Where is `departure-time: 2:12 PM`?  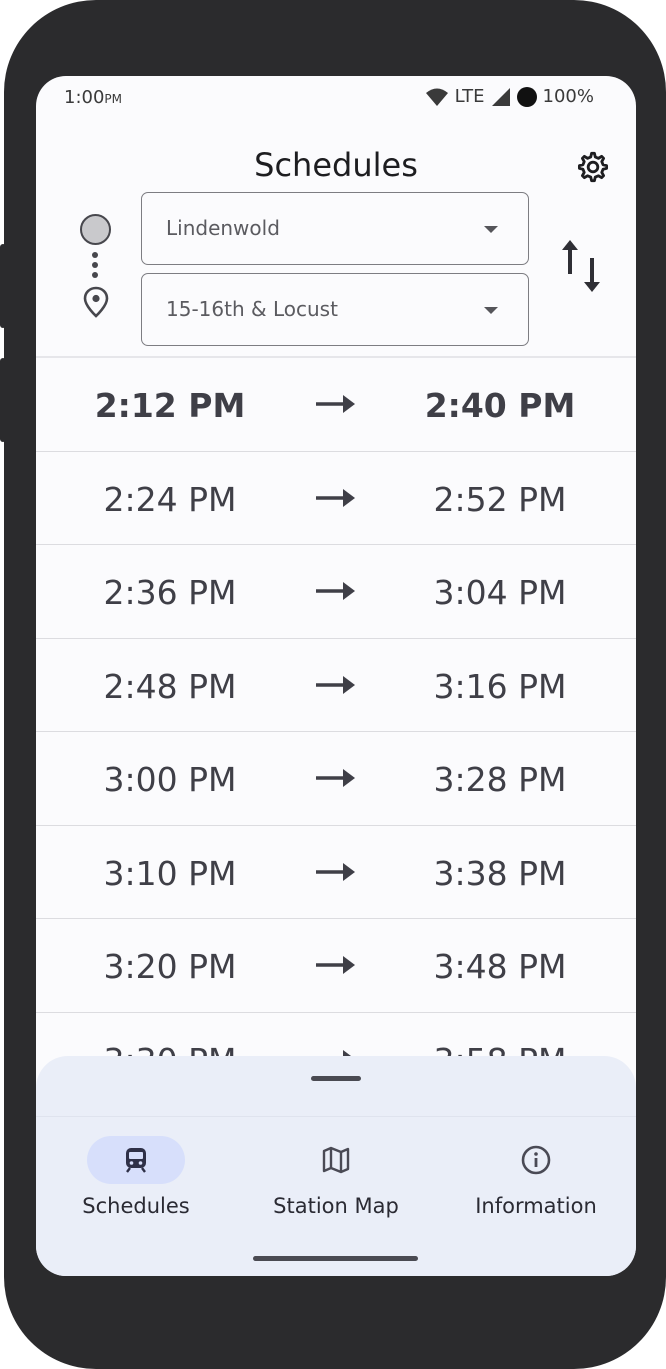 departure-time: 2:12 PM is located at coordinates (170, 405).